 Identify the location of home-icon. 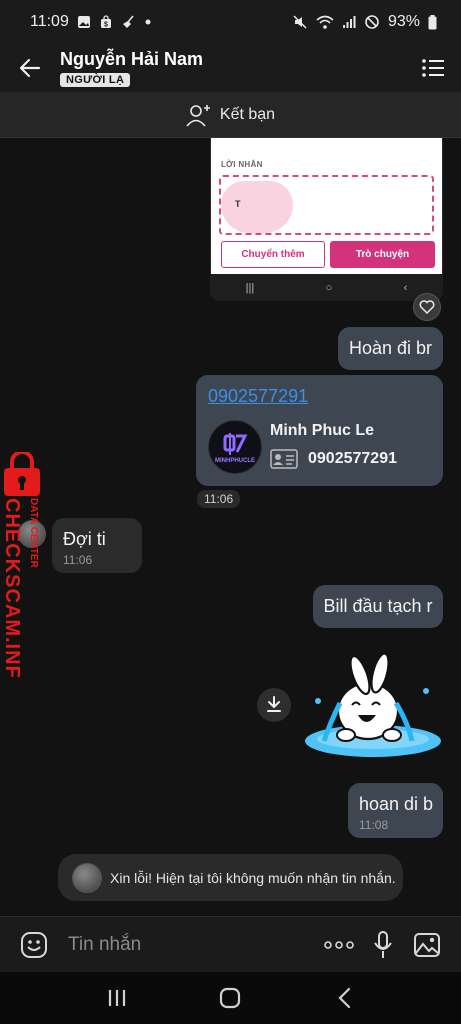
(230, 998).